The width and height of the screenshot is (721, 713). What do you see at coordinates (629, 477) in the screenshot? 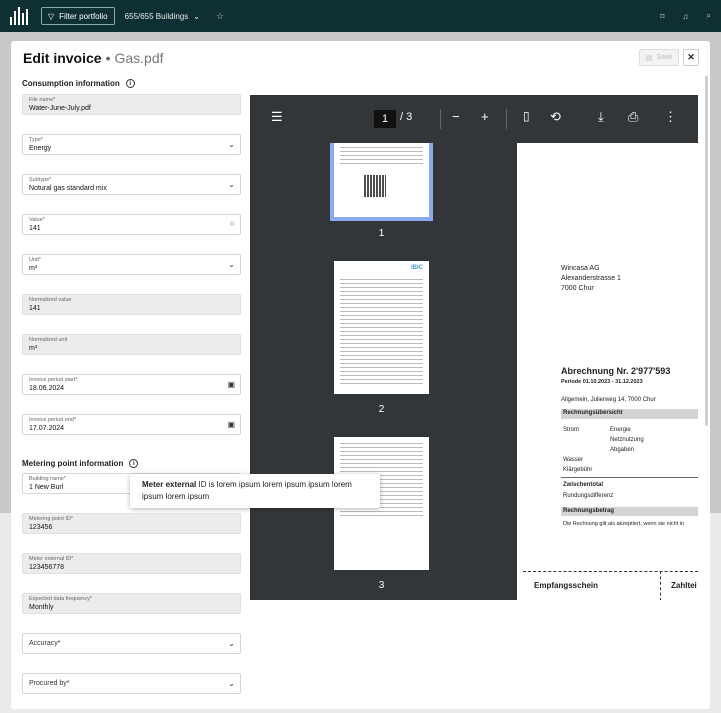
I see `divider-line` at bounding box center [629, 477].